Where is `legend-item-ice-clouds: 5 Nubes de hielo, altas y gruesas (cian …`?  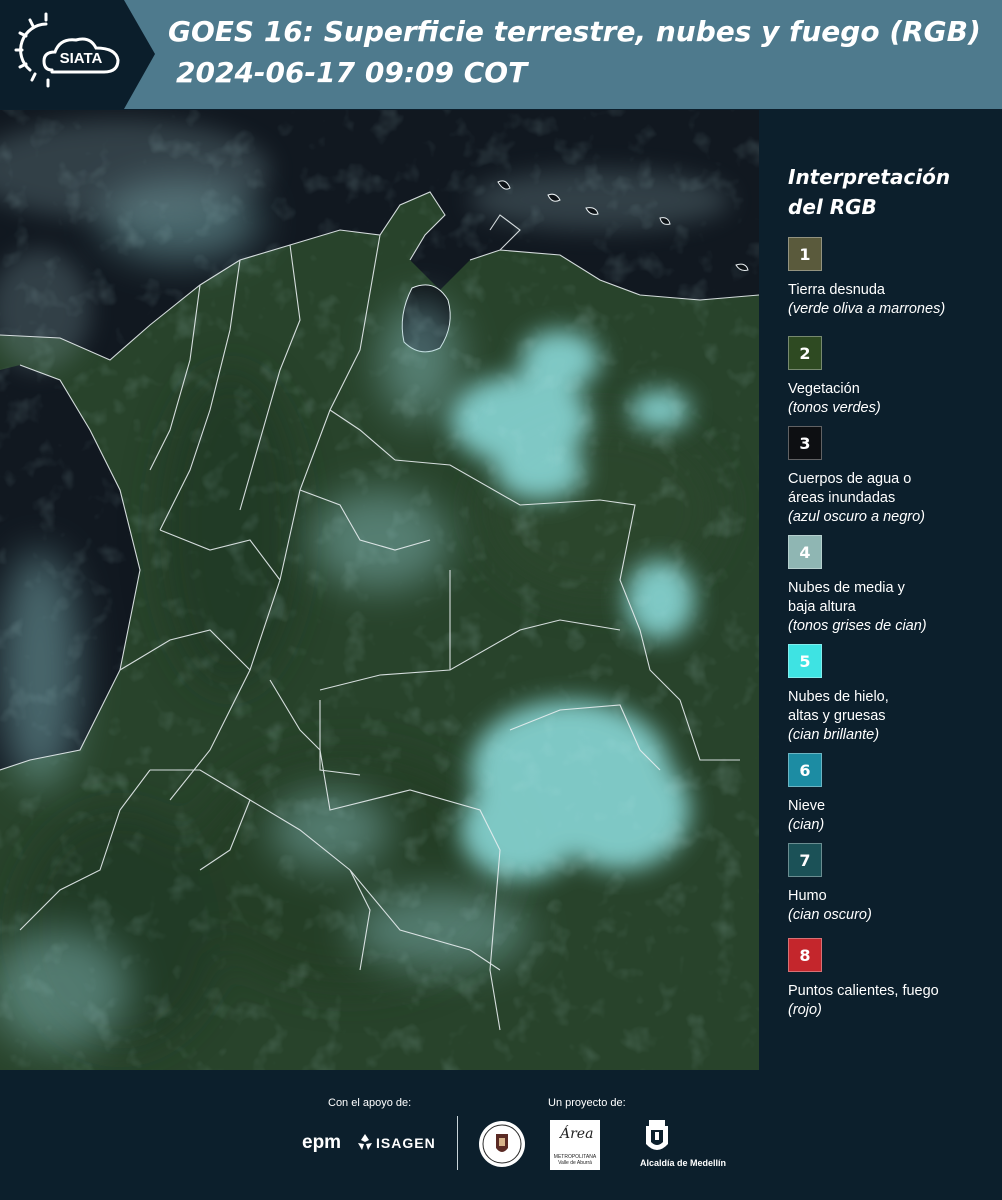 legend-item-ice-clouds: 5 Nubes de hielo, altas y gruesas (cian … is located at coordinates (893, 698).